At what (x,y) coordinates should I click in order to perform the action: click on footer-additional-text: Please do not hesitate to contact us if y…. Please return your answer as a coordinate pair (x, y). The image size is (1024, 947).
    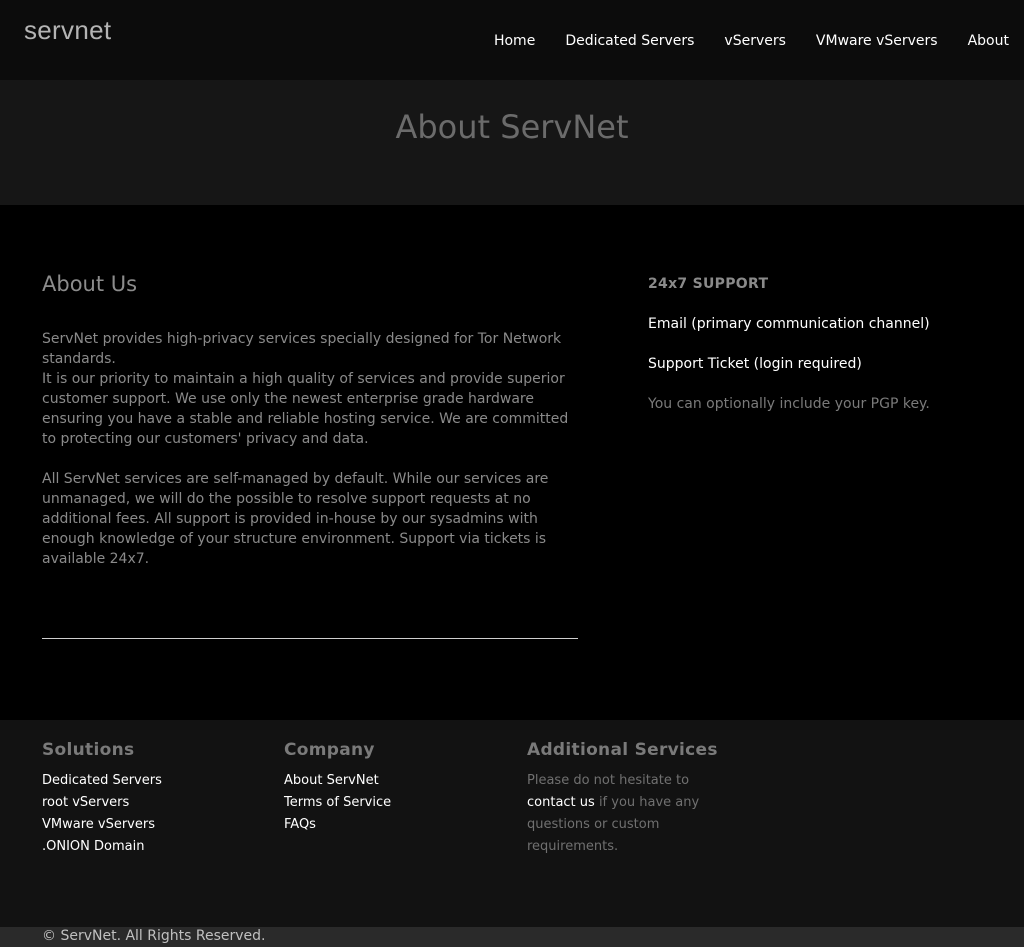
    Looking at the image, I should click on (622, 814).